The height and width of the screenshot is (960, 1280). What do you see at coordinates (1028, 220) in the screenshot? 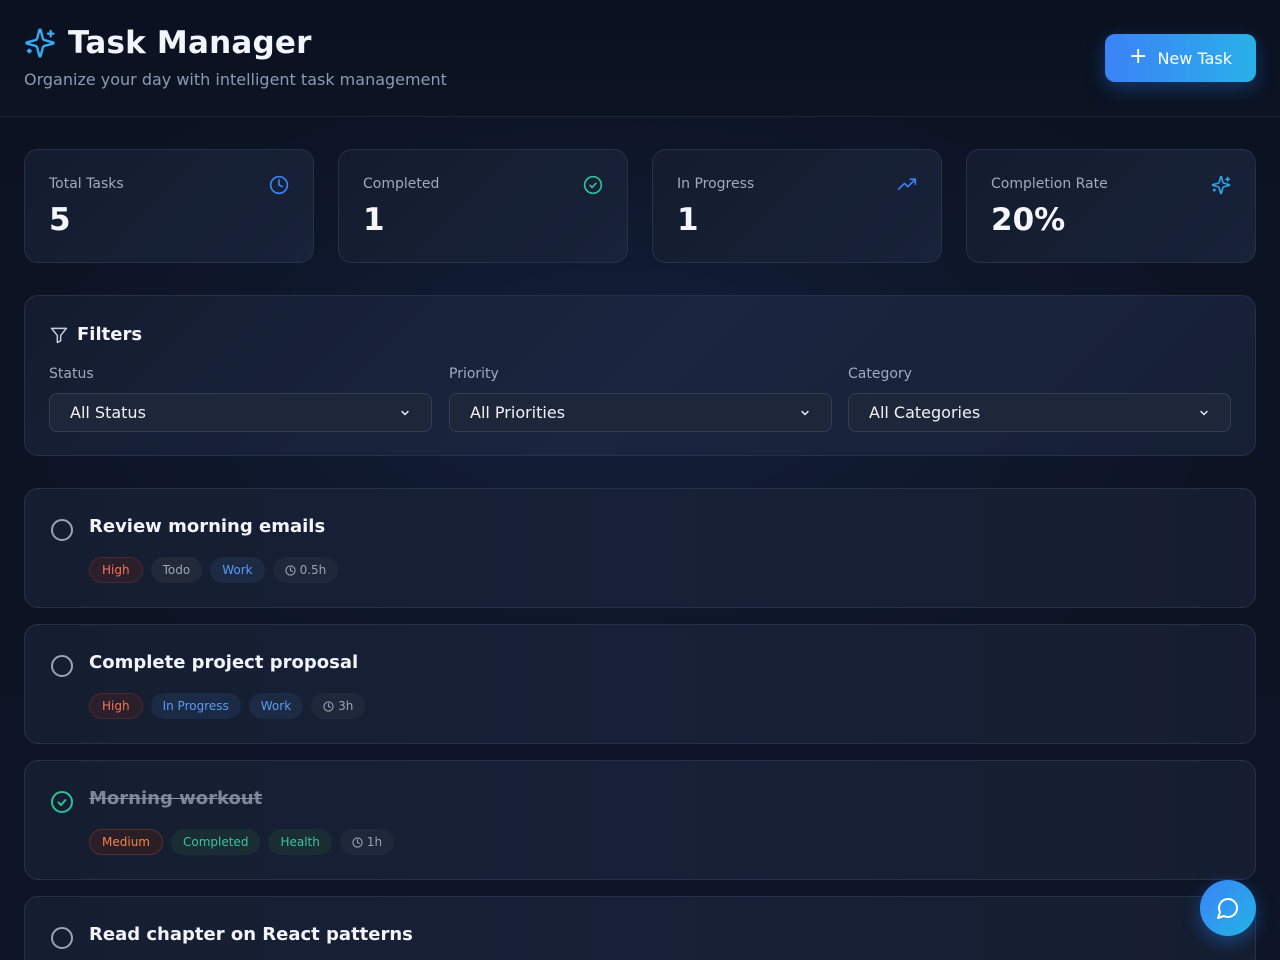
I see `stat-value: 20%` at bounding box center [1028, 220].